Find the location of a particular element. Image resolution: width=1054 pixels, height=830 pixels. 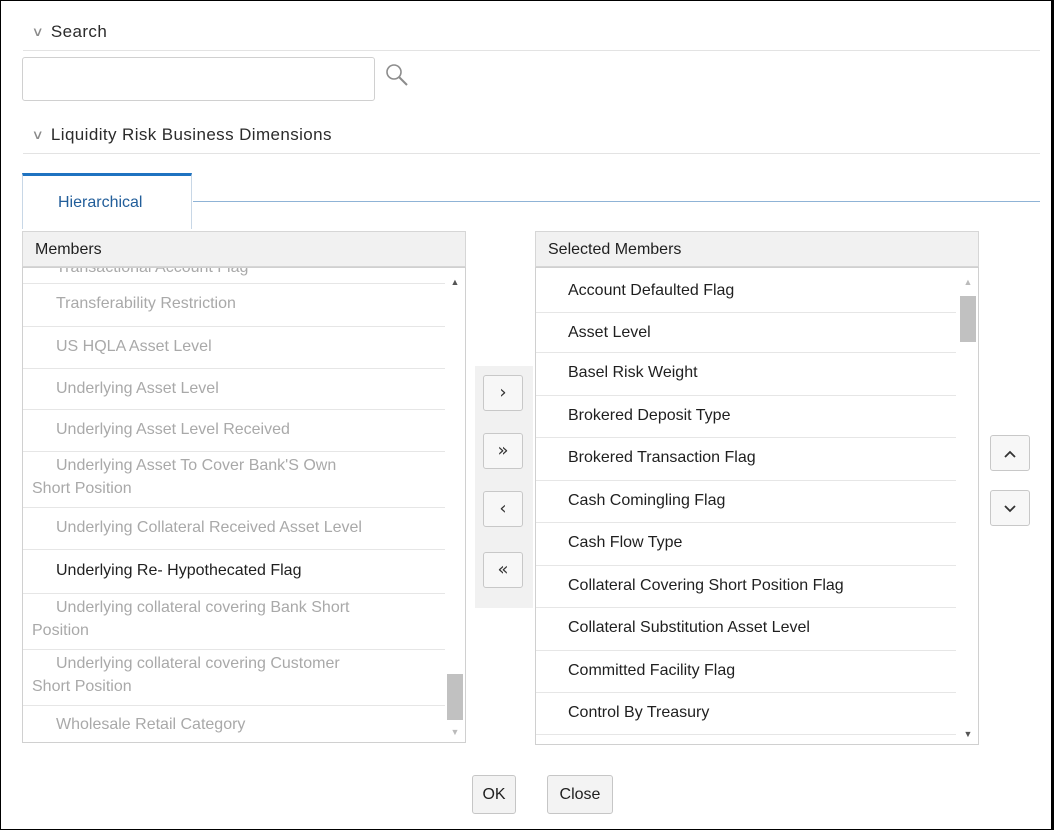

search-section-title: Search is located at coordinates (79, 31).